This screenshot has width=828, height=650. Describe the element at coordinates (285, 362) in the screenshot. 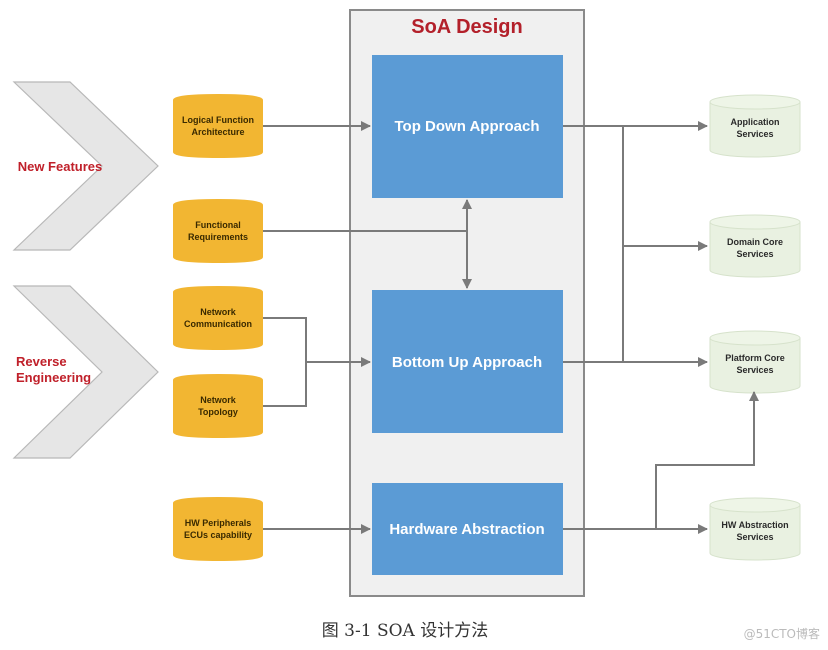

I see `edge-network-bracket` at that location.